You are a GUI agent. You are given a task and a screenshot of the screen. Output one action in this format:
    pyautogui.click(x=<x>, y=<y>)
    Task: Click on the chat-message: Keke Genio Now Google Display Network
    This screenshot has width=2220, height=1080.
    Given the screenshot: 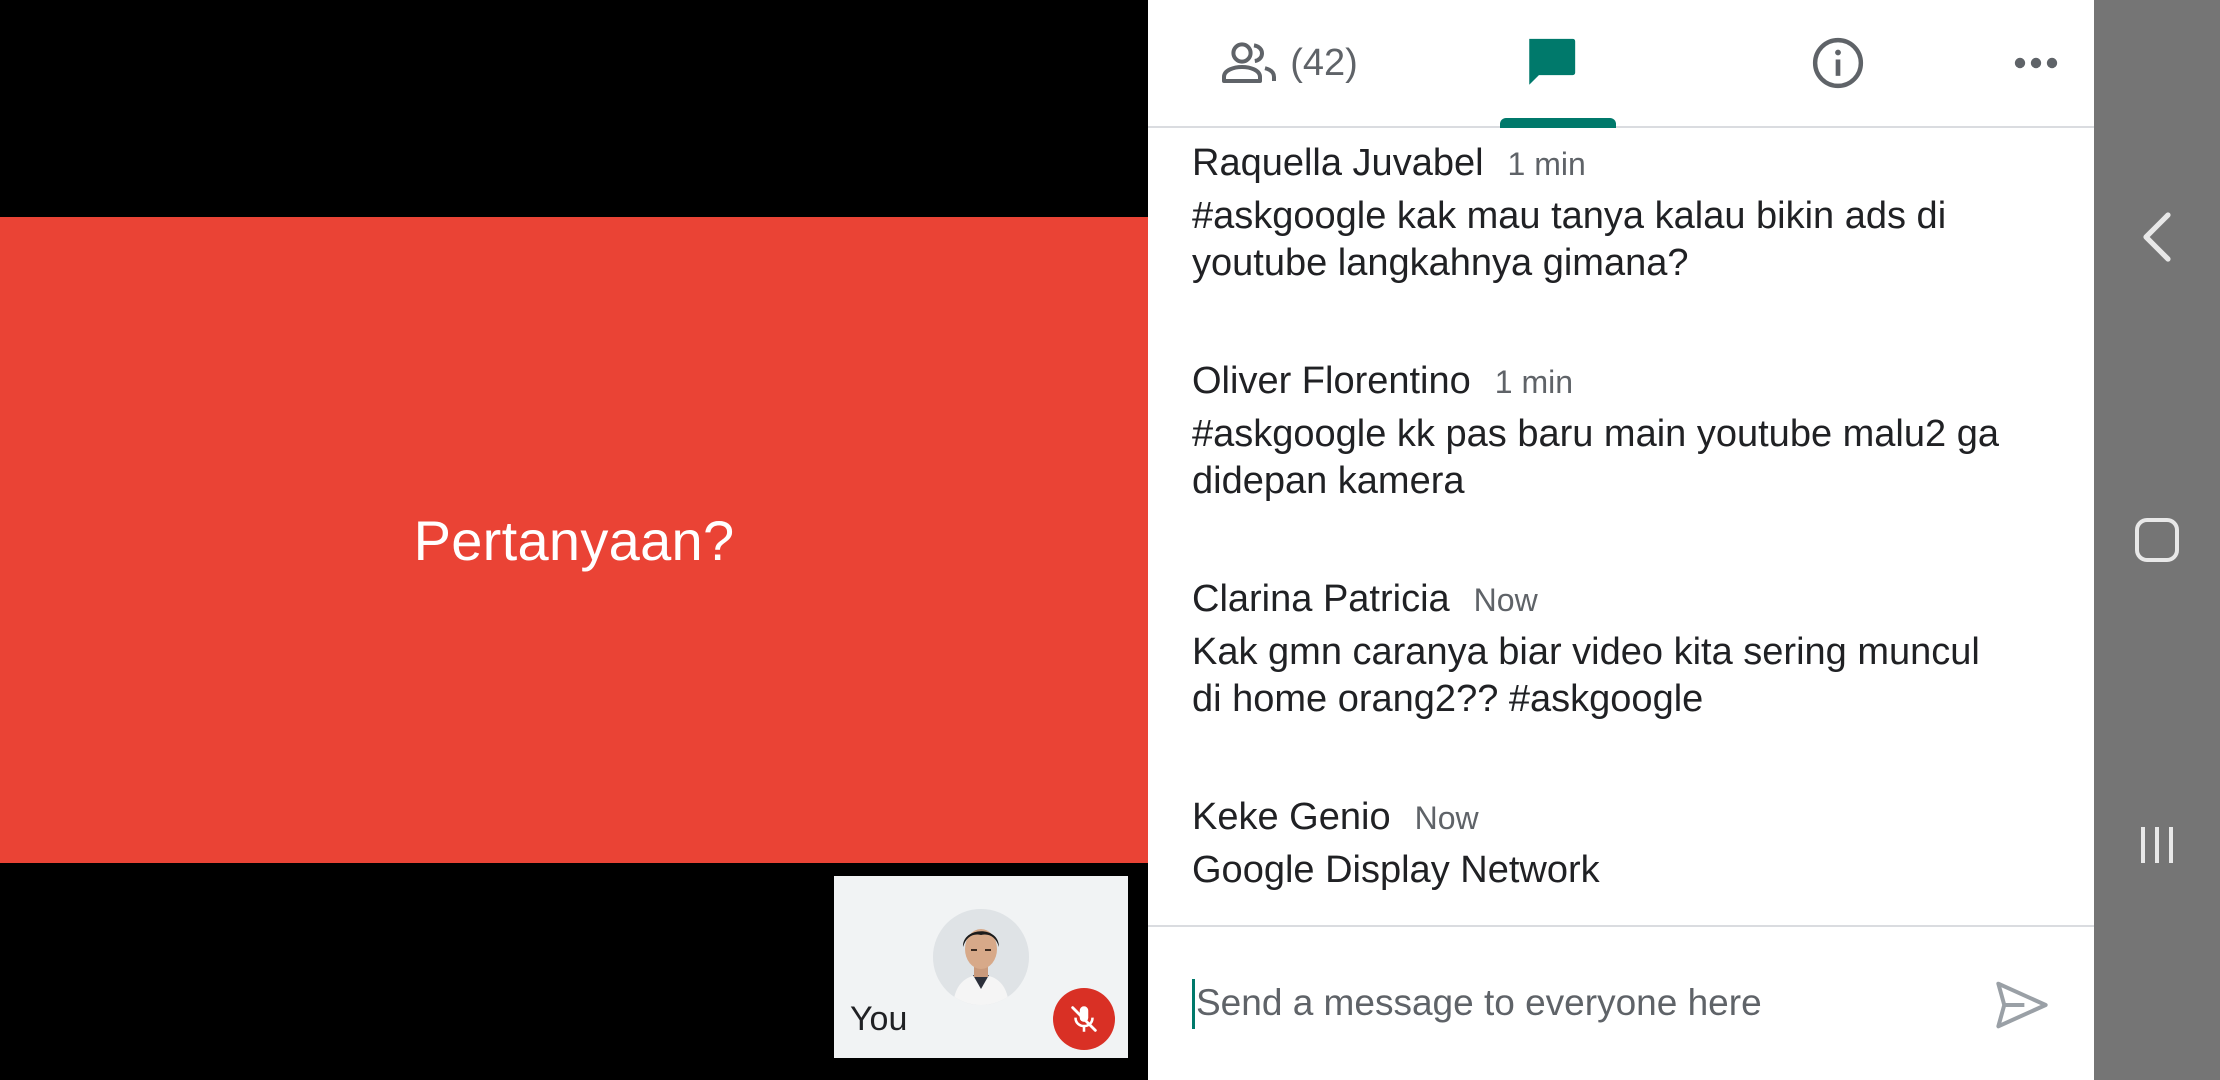 What is the action you would take?
    pyautogui.click(x=1632, y=845)
    